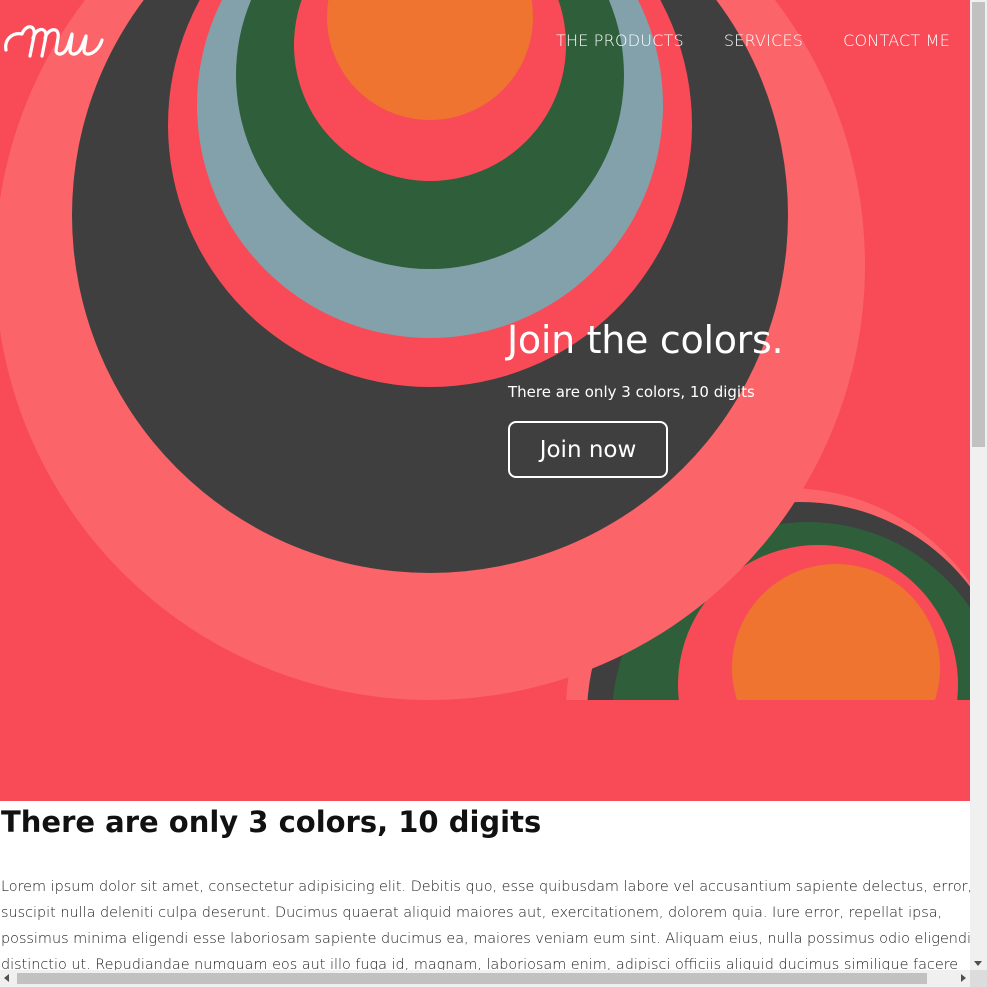  What do you see at coordinates (963, 978) in the screenshot?
I see `scroll-right-arrow-icon` at bounding box center [963, 978].